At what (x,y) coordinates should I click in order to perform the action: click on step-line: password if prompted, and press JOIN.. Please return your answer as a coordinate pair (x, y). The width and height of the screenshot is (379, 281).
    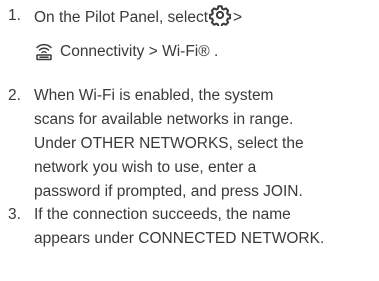
    Looking at the image, I should click on (168, 191).